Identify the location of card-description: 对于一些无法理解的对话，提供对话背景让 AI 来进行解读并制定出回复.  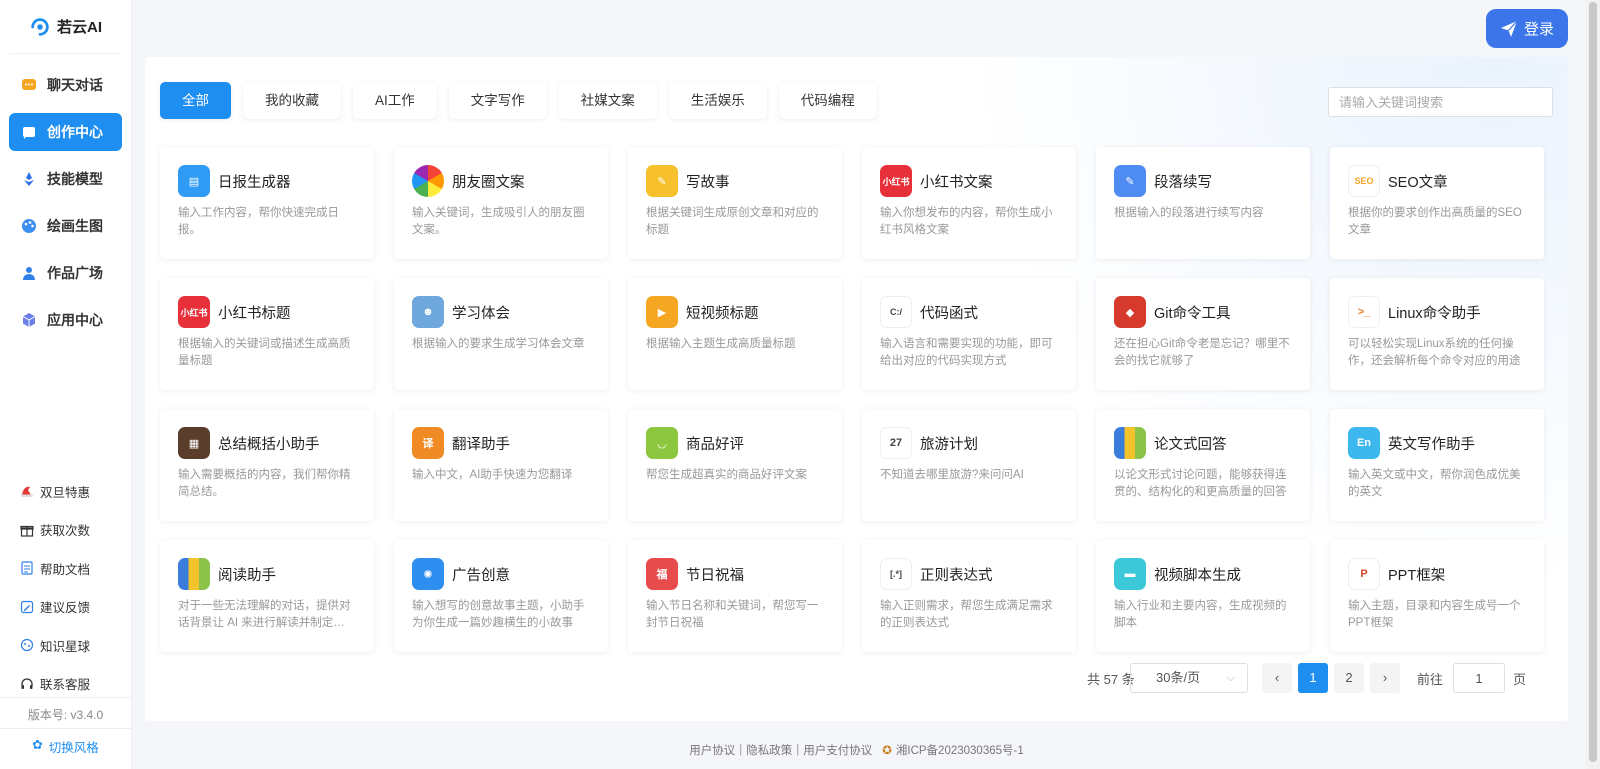
(264, 614).